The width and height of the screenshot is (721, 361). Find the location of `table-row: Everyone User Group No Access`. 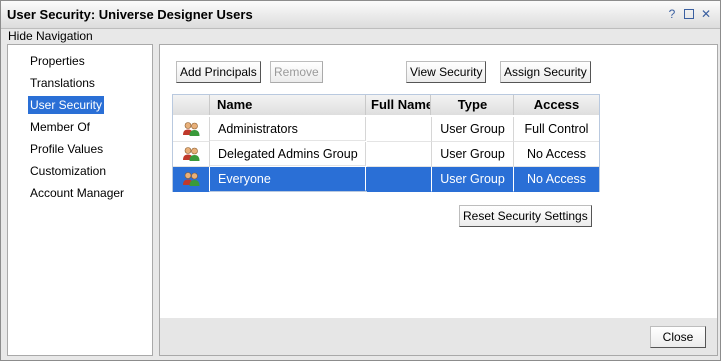

table-row: Everyone User Group No Access is located at coordinates (386, 179).